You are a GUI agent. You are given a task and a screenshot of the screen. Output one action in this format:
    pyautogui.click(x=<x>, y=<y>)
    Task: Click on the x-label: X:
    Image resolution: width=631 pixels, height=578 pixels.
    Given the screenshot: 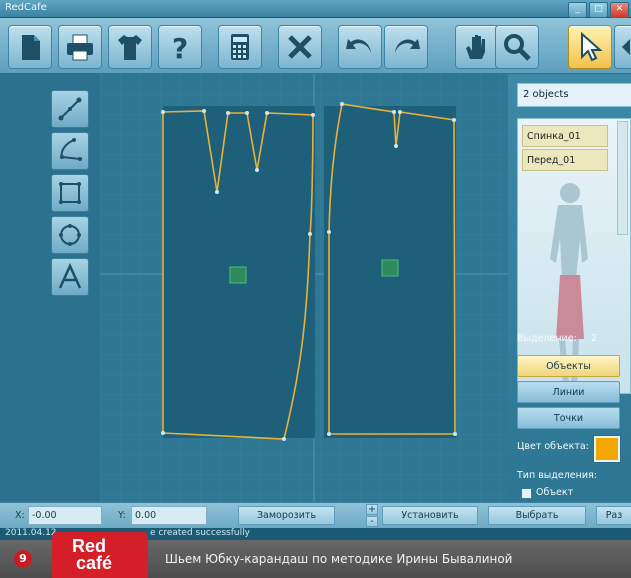 What is the action you would take?
    pyautogui.click(x=20, y=515)
    